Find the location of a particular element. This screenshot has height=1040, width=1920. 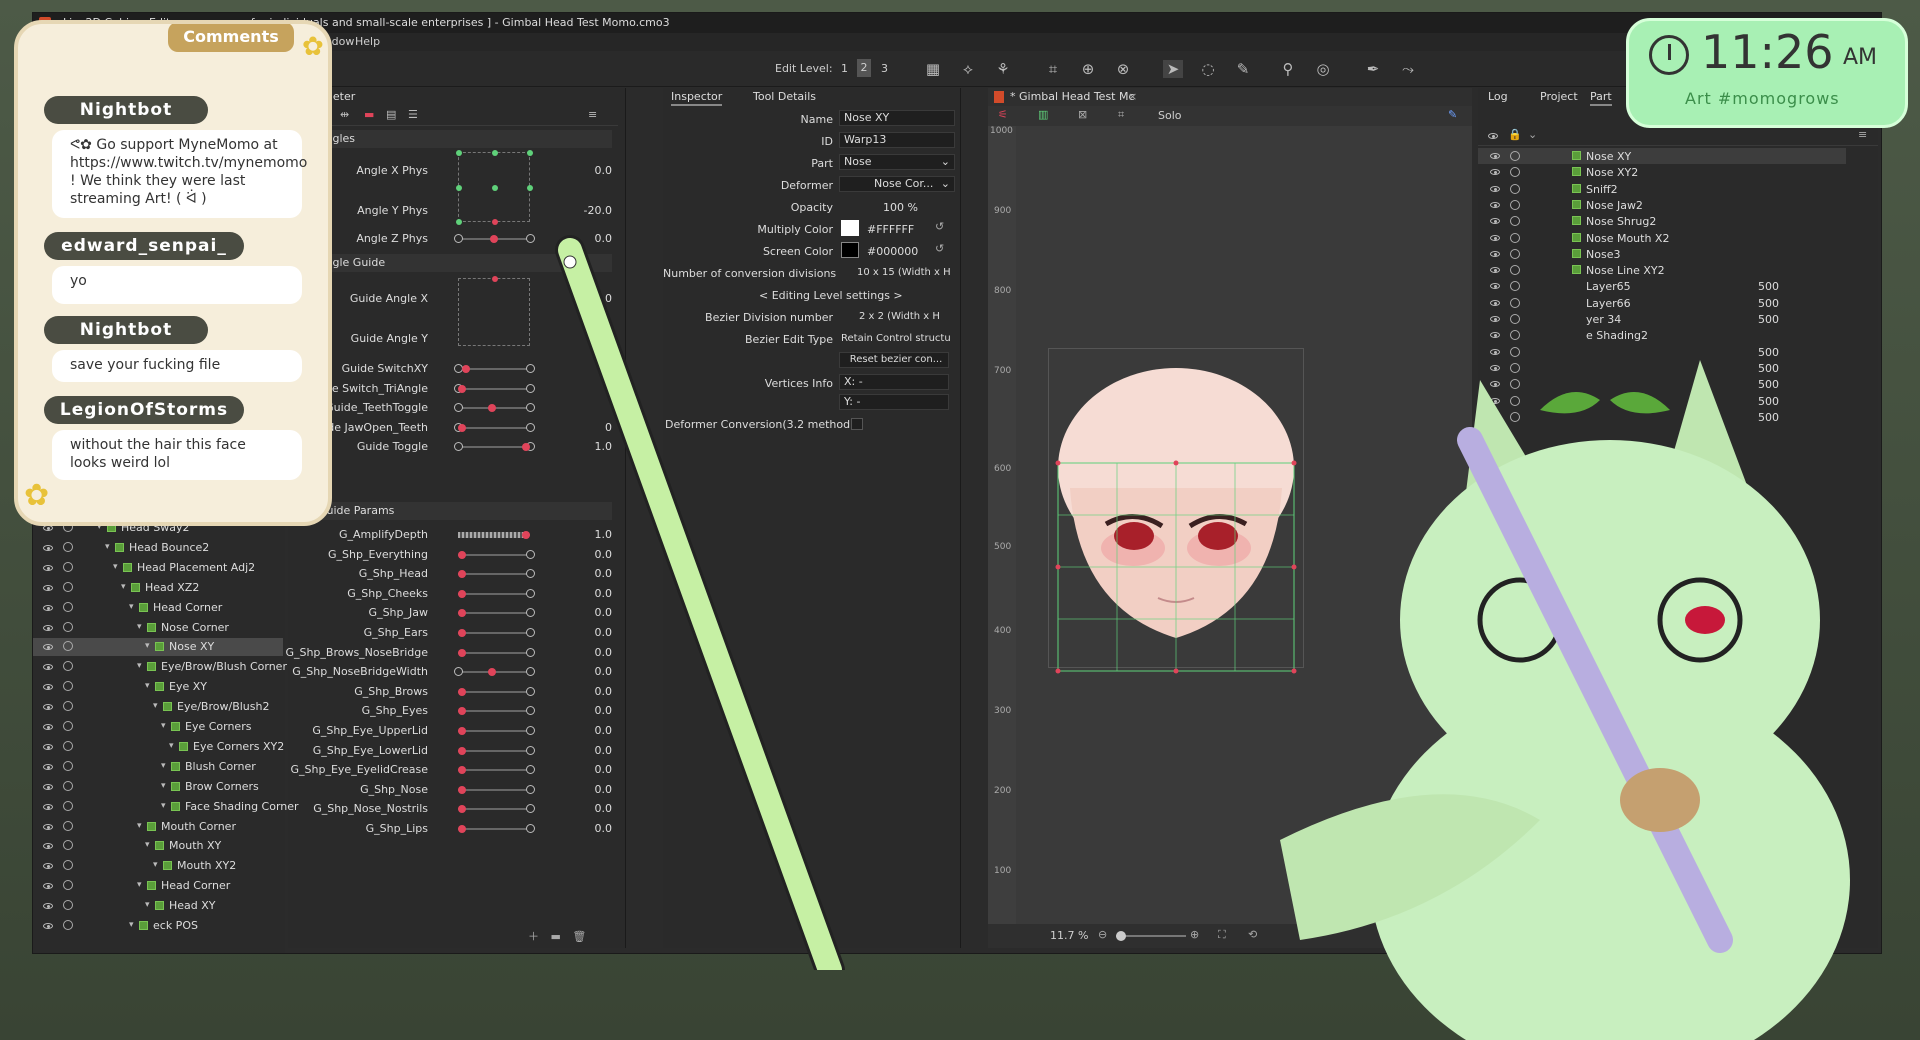

tree-item: ▾ Face Shading Corner is located at coordinates (166, 807).